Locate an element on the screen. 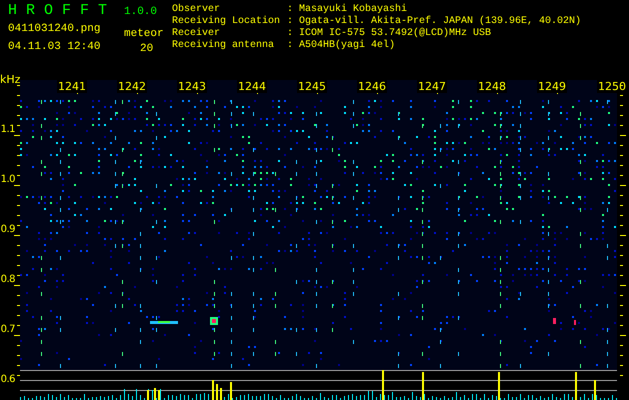  info-value: Ogata-vill. Akita-Pref. JAPAN (139.96E, 40.02N) is located at coordinates (440, 22).